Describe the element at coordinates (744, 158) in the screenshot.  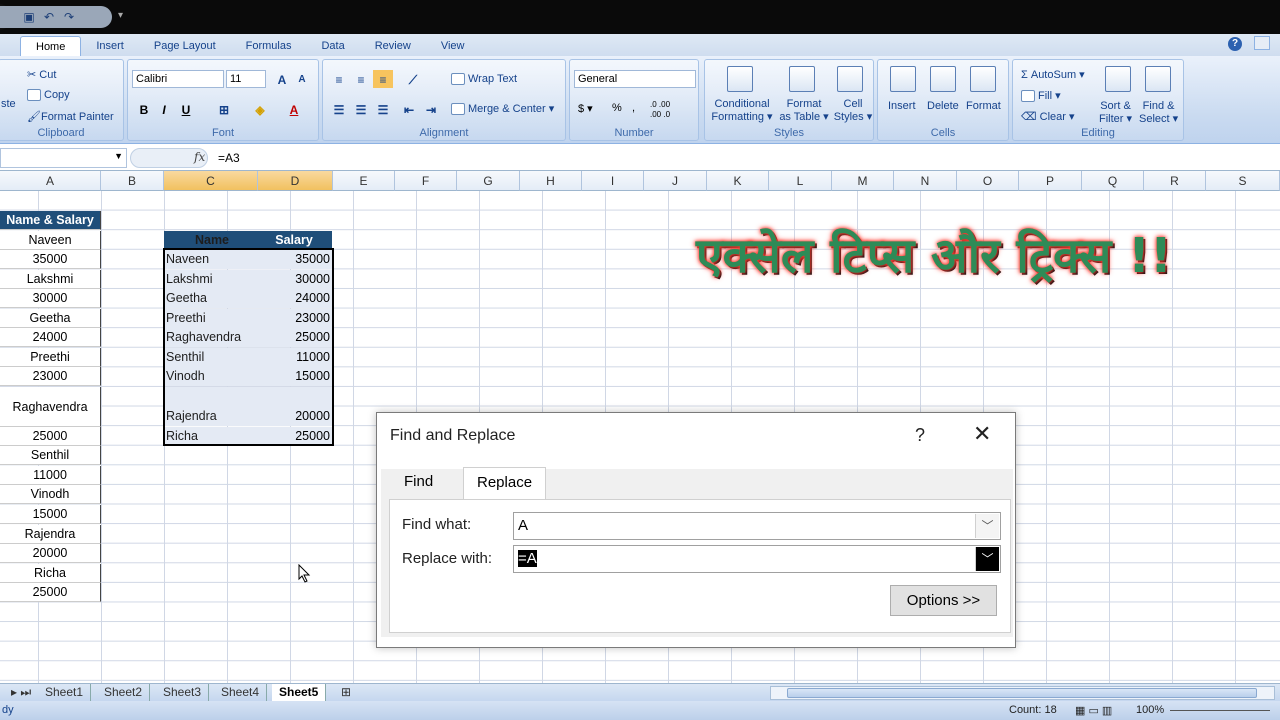
I see `formula-input: =A3` at that location.